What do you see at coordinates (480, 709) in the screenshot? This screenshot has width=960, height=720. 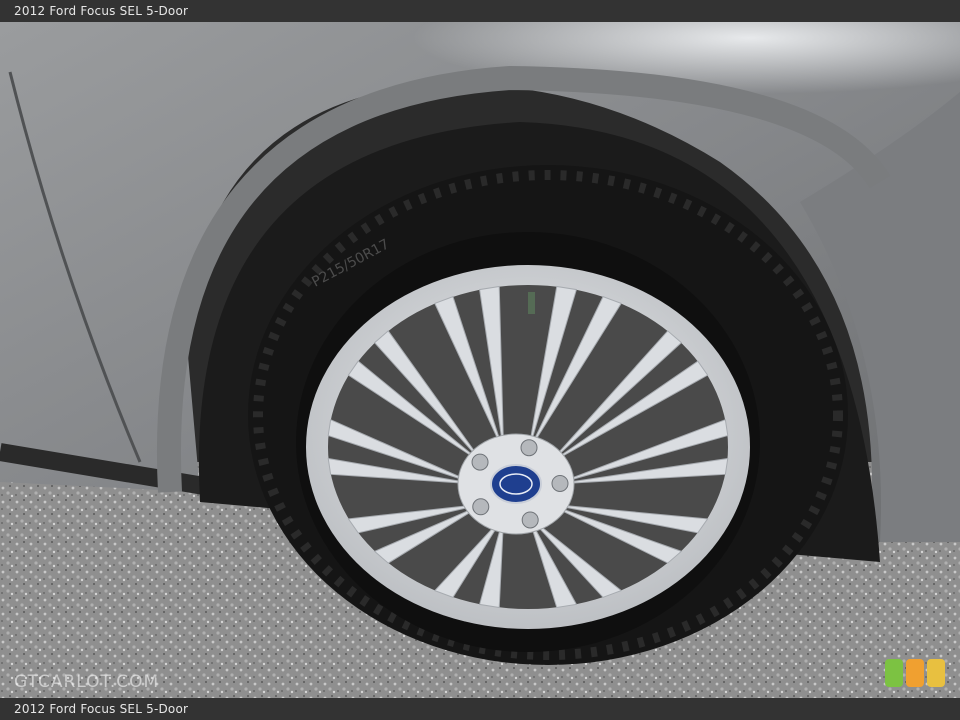 I see `caption-bar: 2012 Ford Focus SEL 5-Door` at bounding box center [480, 709].